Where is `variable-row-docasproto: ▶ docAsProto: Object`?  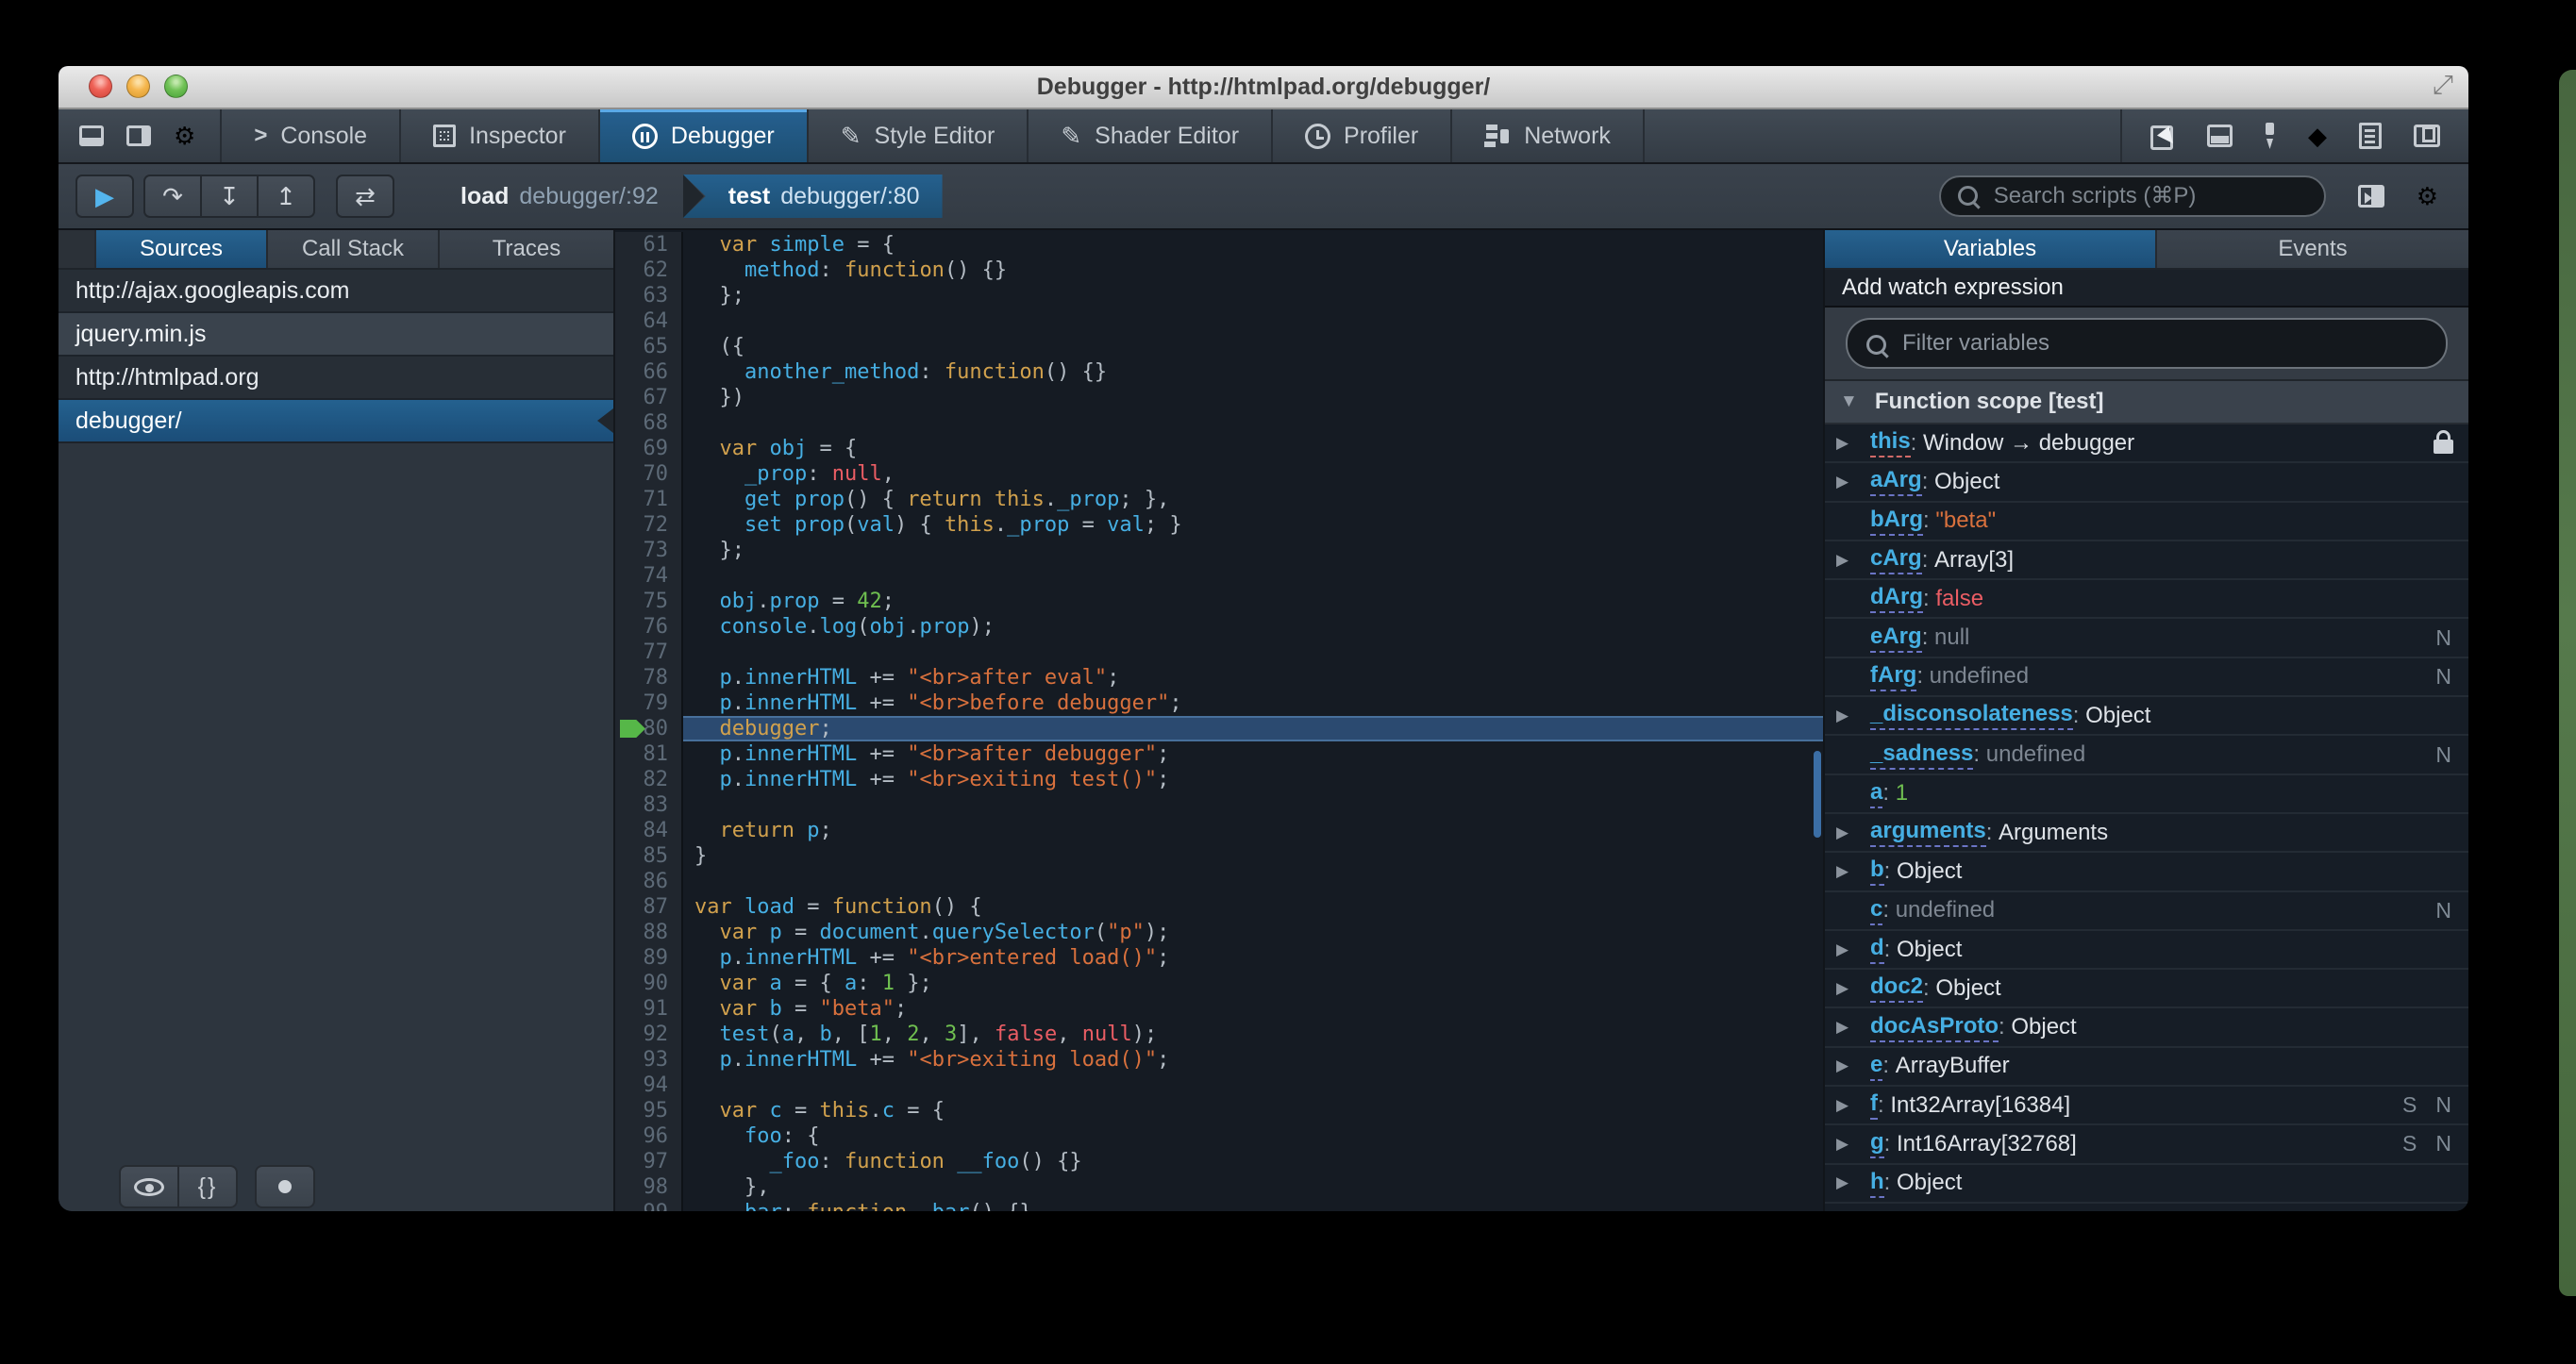 variable-row-docasproto: ▶ docAsProto: Object is located at coordinates (2146, 1028).